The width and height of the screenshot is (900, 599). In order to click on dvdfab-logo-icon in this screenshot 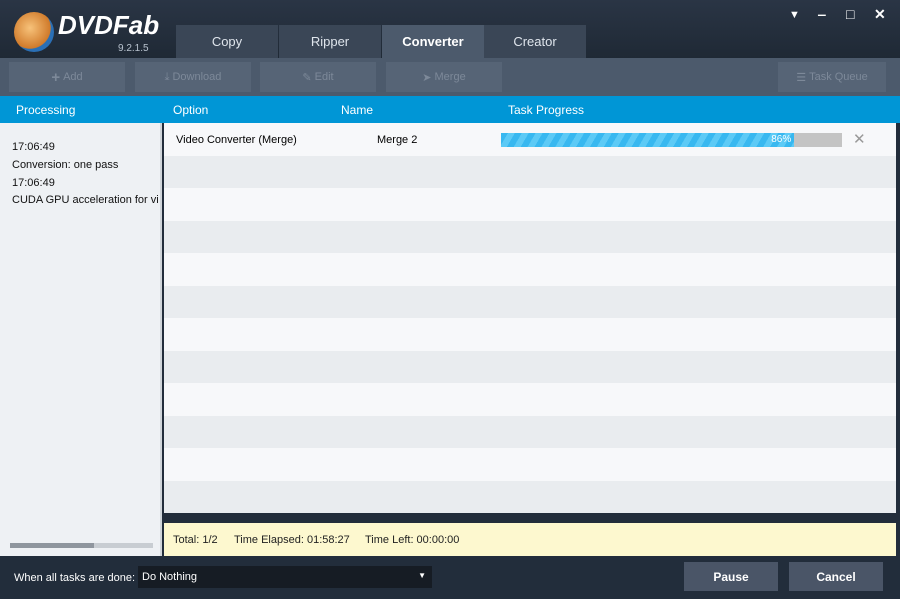, I will do `click(34, 32)`.